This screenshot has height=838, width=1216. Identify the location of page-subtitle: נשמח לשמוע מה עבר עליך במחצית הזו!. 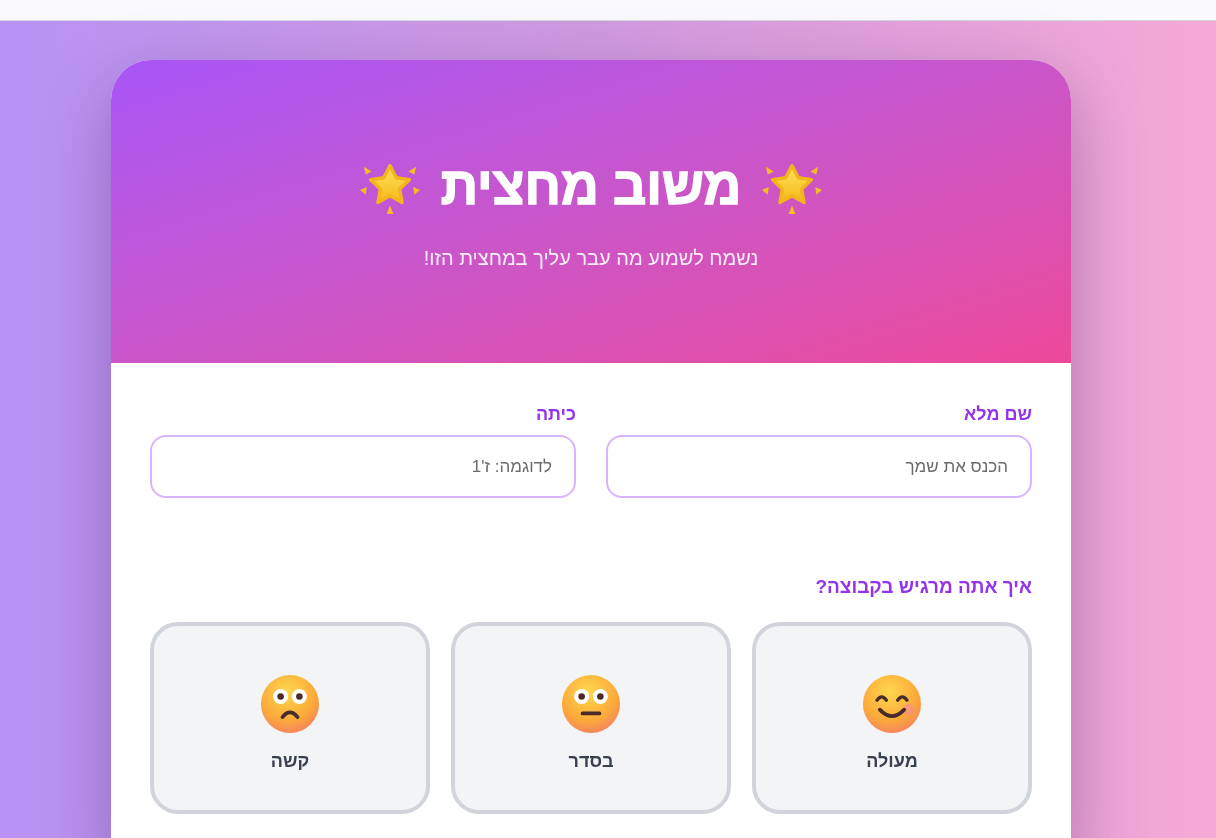
(591, 258).